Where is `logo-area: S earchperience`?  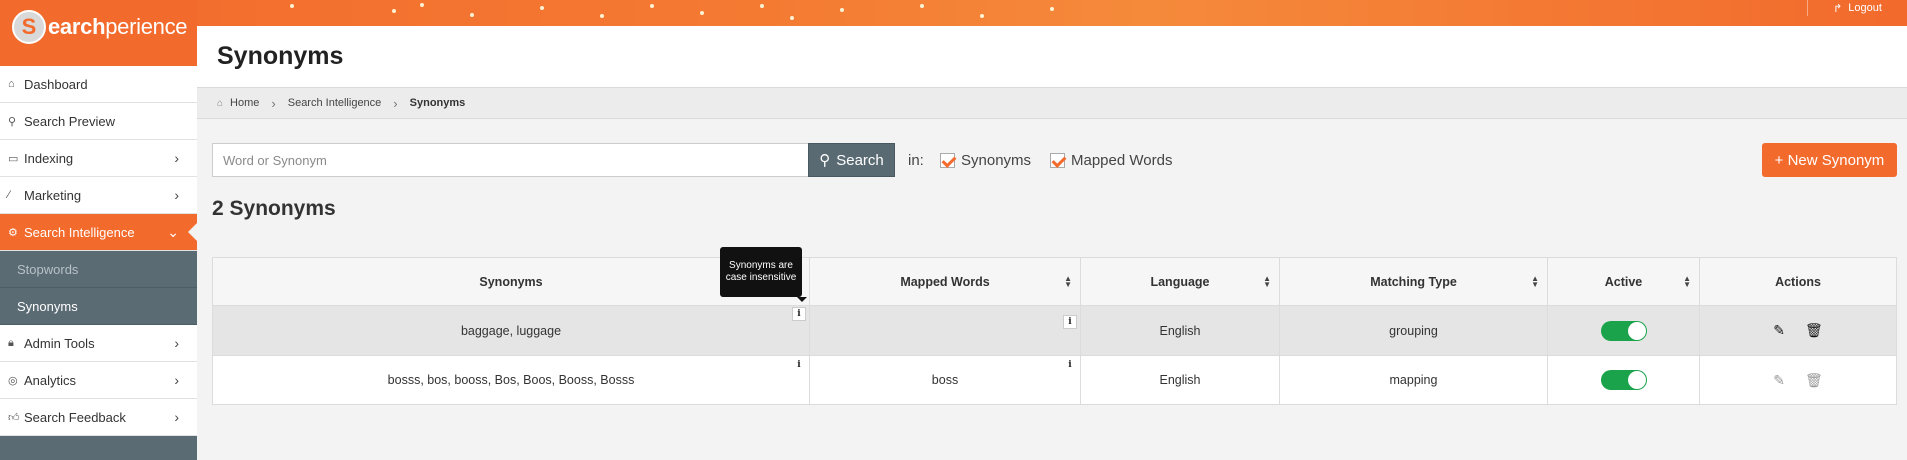
logo-area: S earchperience is located at coordinates (98, 33).